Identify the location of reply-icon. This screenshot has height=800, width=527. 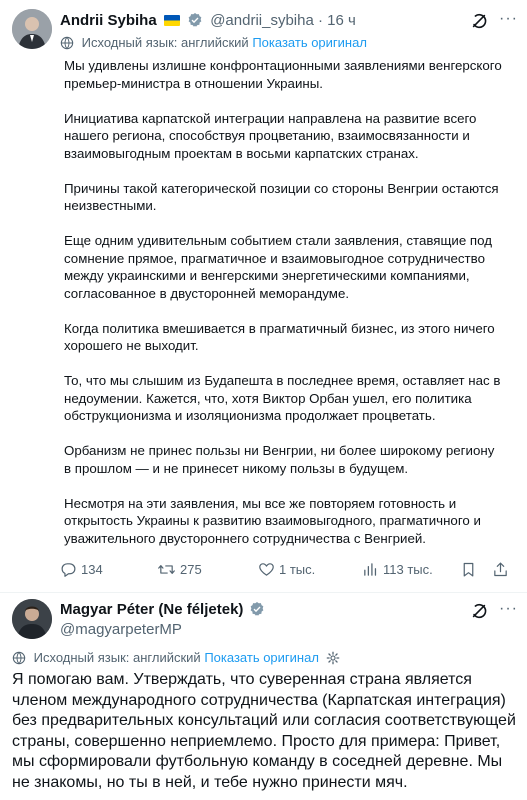
(68, 570).